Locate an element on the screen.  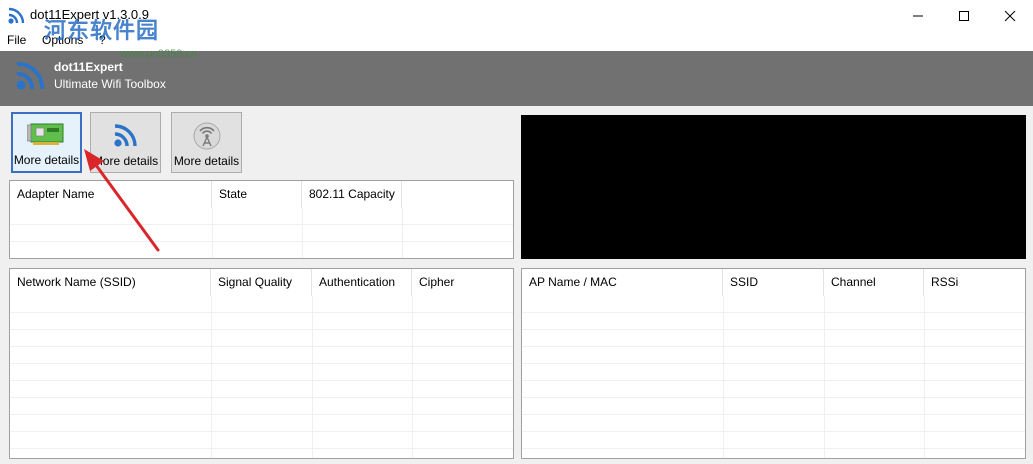
adapter-rows is located at coordinates (261, 233).